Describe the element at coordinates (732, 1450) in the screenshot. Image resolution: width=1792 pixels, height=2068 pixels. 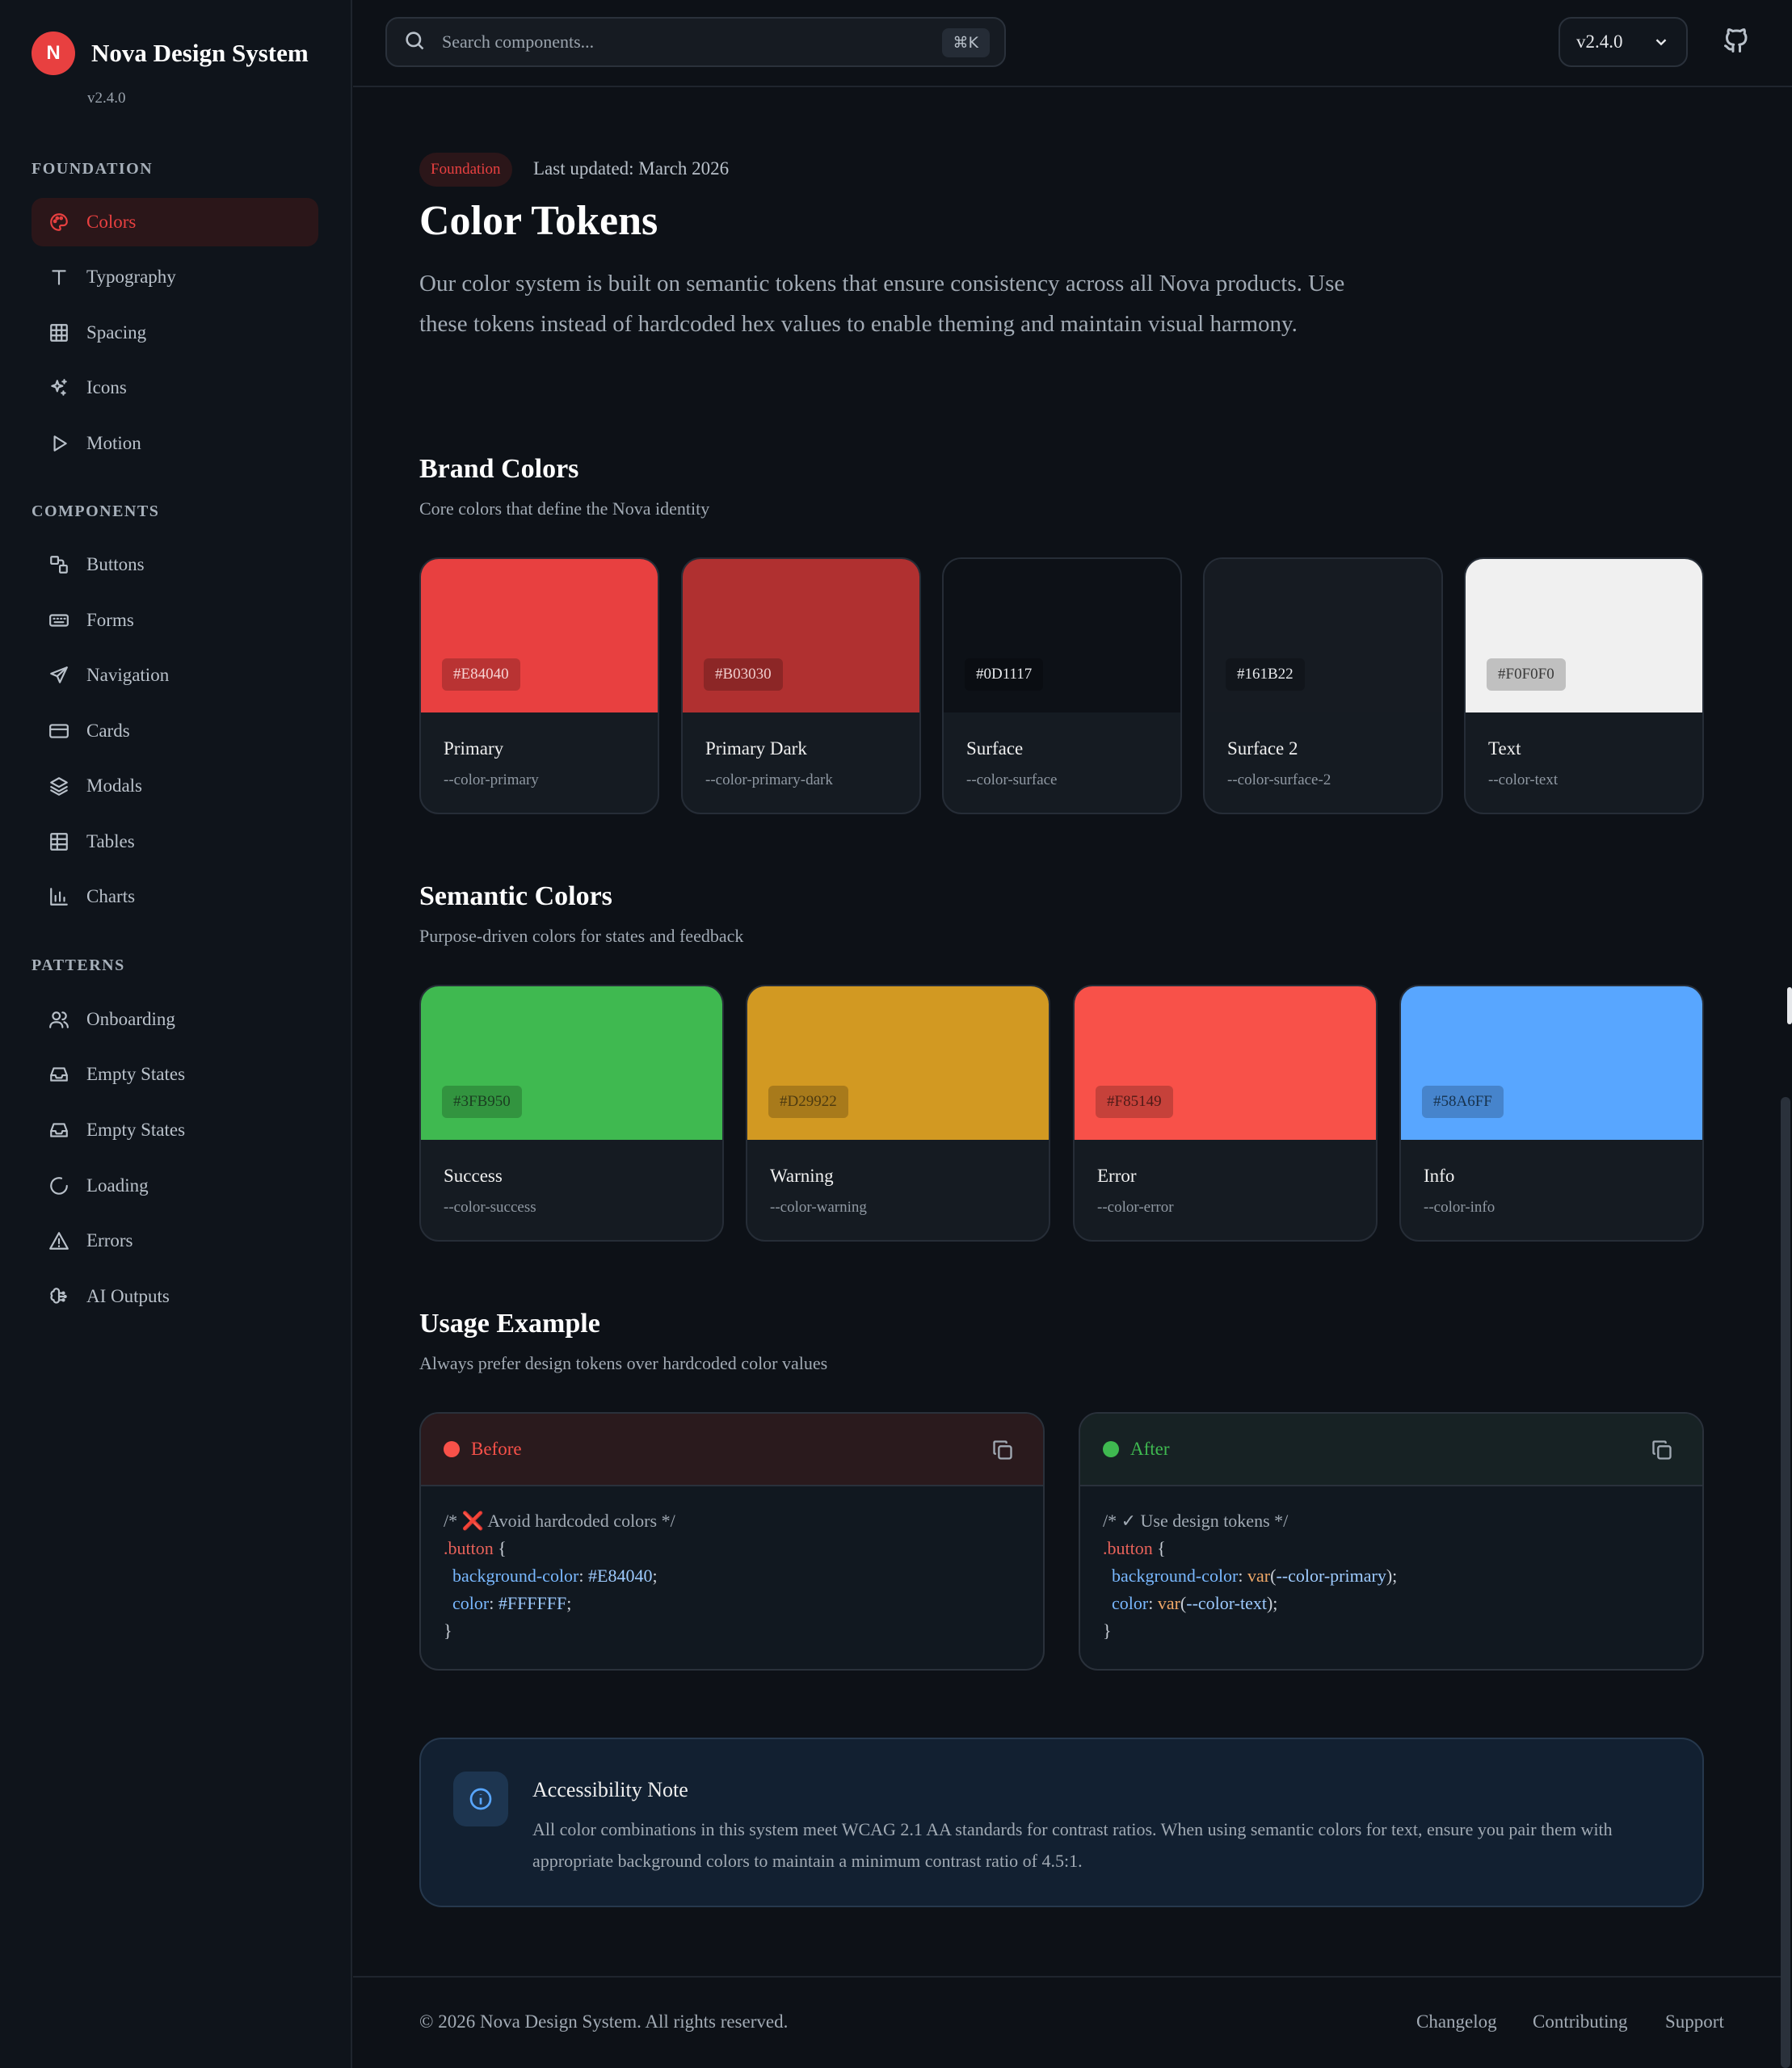
I see `code-card-header: Before` at that location.